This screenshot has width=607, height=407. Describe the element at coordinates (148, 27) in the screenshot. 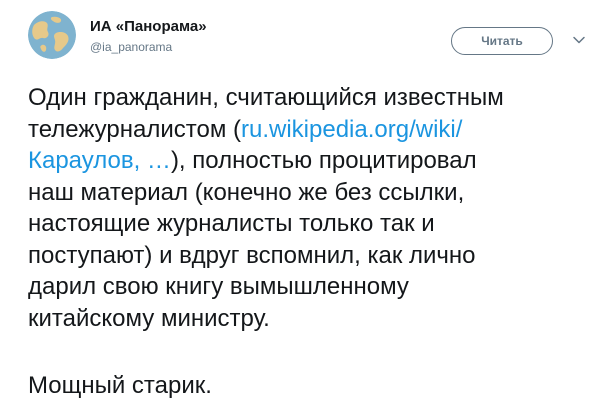

I see `author-display-name: ИА «Панорама»` at that location.